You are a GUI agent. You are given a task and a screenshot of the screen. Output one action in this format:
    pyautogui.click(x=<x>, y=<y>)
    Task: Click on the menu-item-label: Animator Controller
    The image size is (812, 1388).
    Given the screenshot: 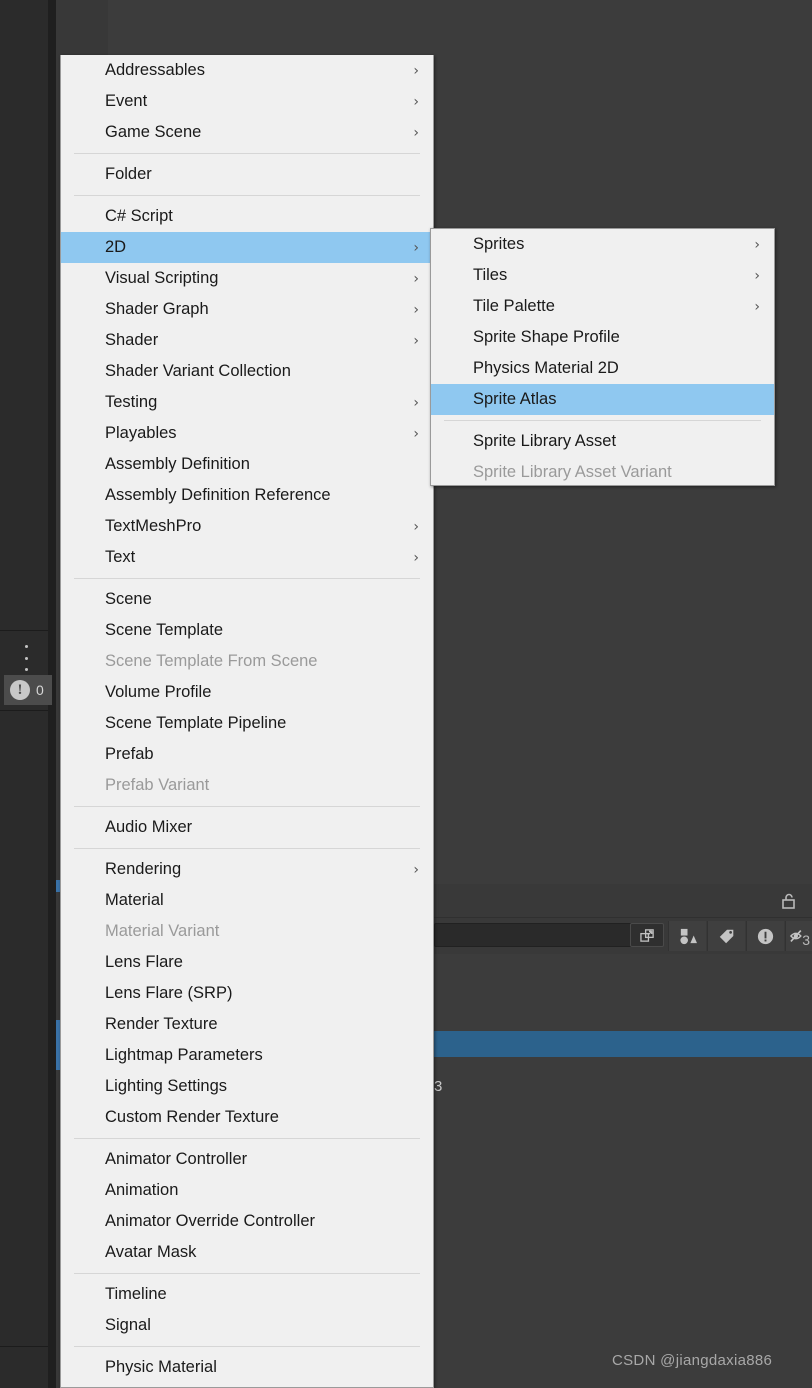 What is the action you would take?
    pyautogui.click(x=176, y=1159)
    